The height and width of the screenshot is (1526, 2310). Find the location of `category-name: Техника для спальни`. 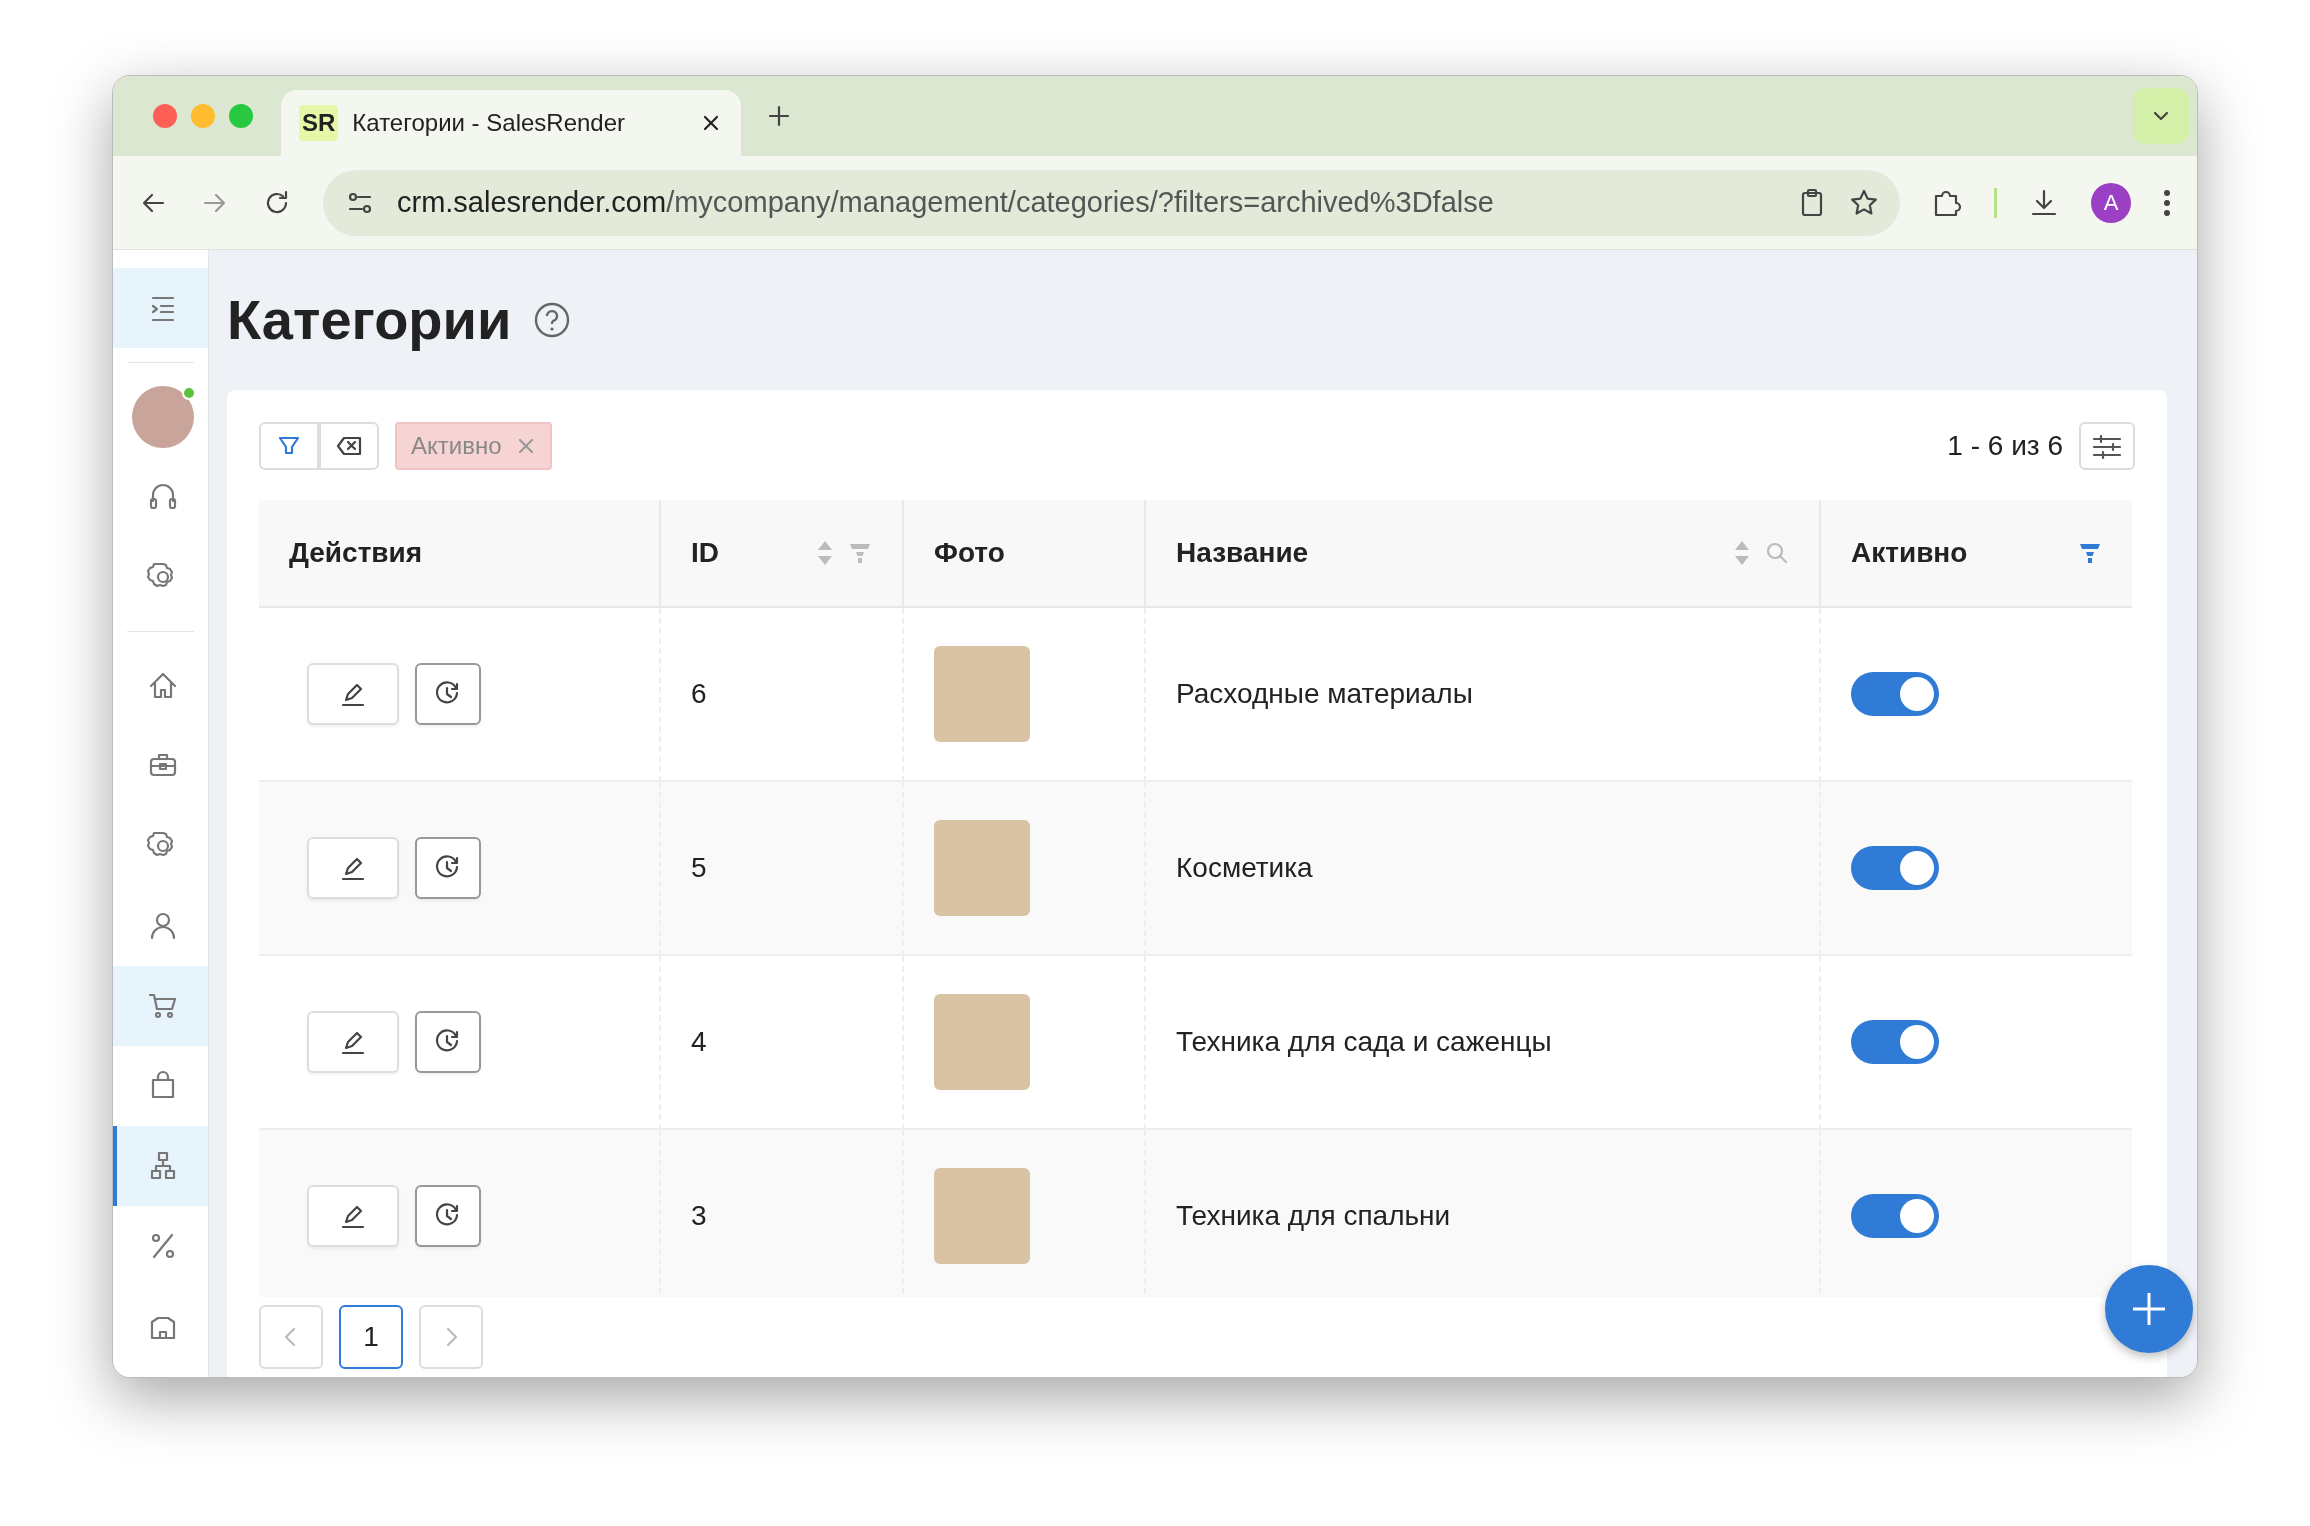

category-name: Техника для спальни is located at coordinates (1313, 1216).